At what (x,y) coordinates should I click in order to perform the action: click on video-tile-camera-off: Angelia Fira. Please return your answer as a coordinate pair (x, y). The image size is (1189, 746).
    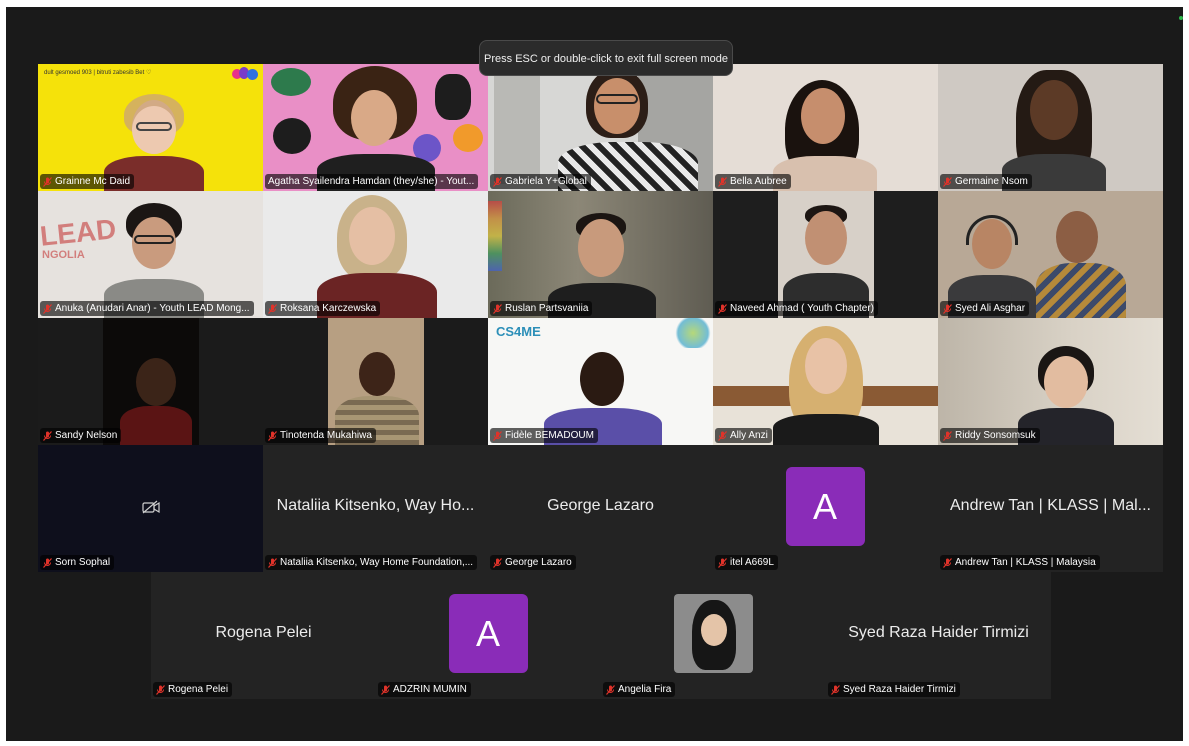
    Looking at the image, I should click on (713, 635).